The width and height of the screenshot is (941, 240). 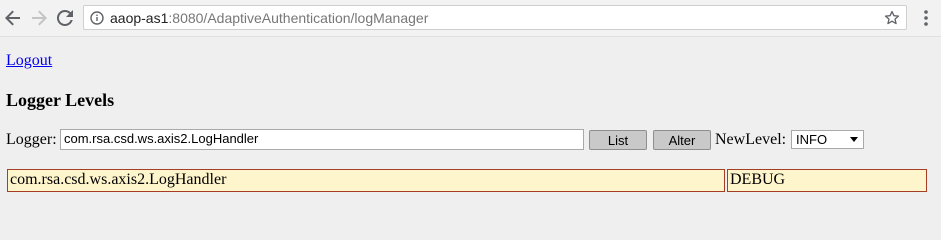 I want to click on logger-label: Logger:, so click(x=31, y=139).